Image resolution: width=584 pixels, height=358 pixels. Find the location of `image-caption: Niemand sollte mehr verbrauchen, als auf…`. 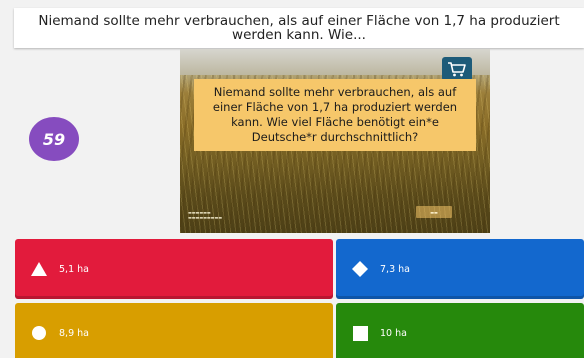

image-caption: Niemand sollte mehr verbrauchen, als auf… is located at coordinates (335, 115).